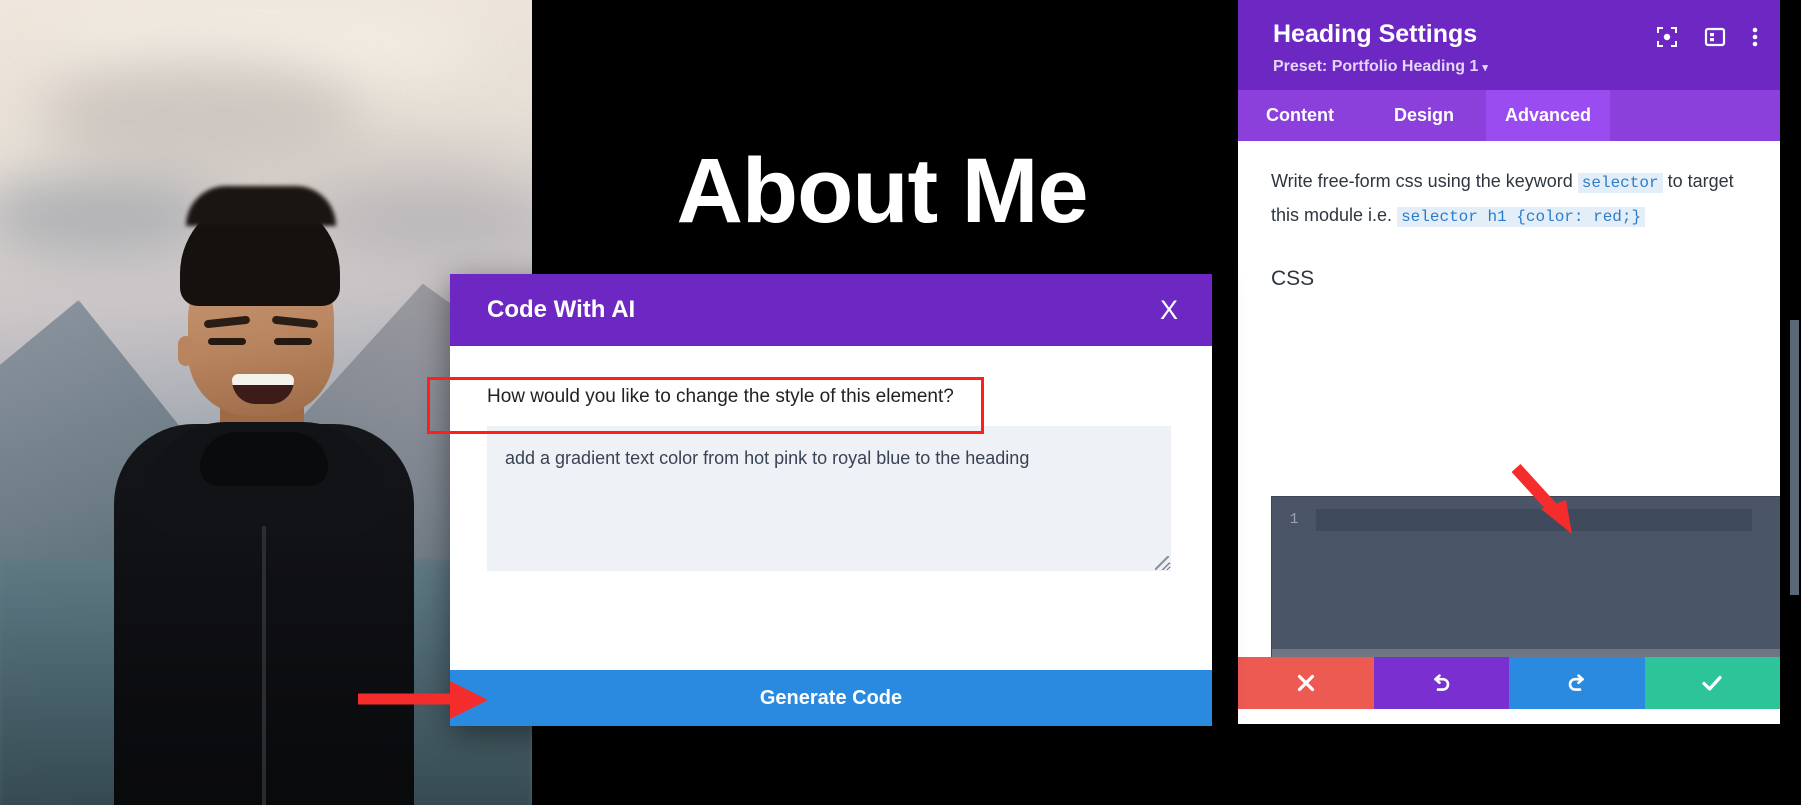  What do you see at coordinates (1577, 683) in the screenshot?
I see `redo-button` at bounding box center [1577, 683].